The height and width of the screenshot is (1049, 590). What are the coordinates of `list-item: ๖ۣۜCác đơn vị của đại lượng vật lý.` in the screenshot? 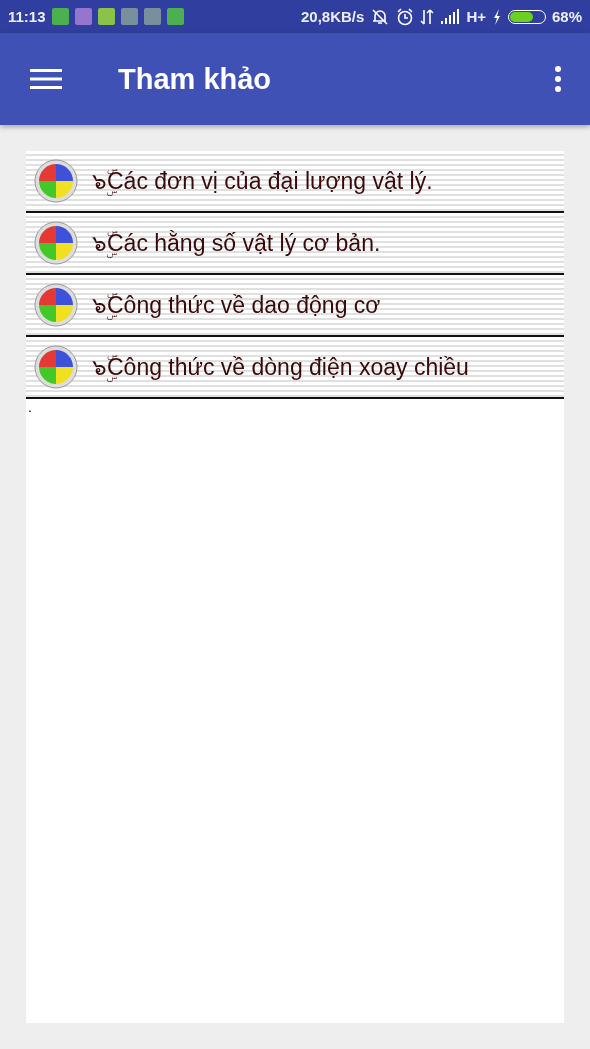 It's located at (295, 182).